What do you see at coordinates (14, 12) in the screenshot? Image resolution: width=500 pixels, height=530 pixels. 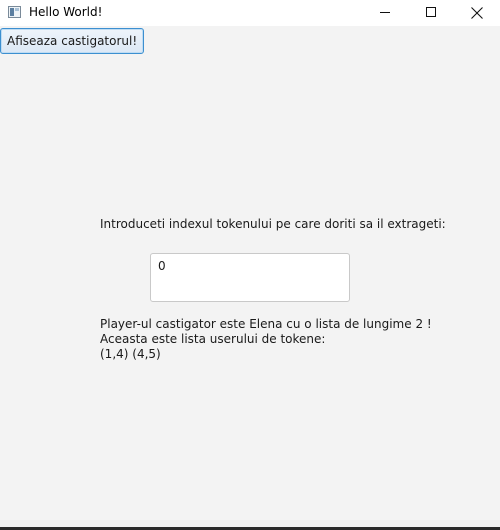 I see `app-icon` at bounding box center [14, 12].